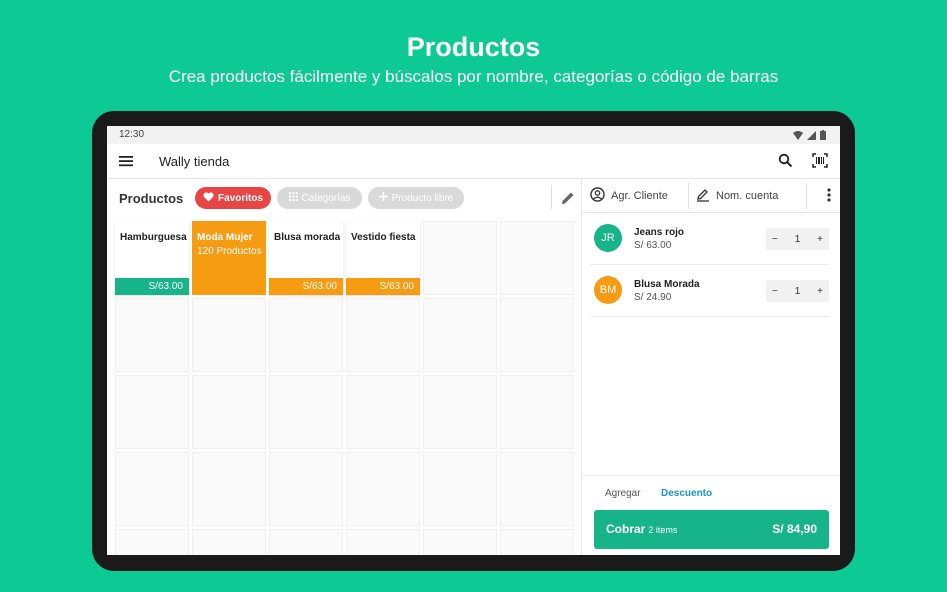 This screenshot has height=592, width=947. I want to click on product-name: Hamburguesa, so click(153, 237).